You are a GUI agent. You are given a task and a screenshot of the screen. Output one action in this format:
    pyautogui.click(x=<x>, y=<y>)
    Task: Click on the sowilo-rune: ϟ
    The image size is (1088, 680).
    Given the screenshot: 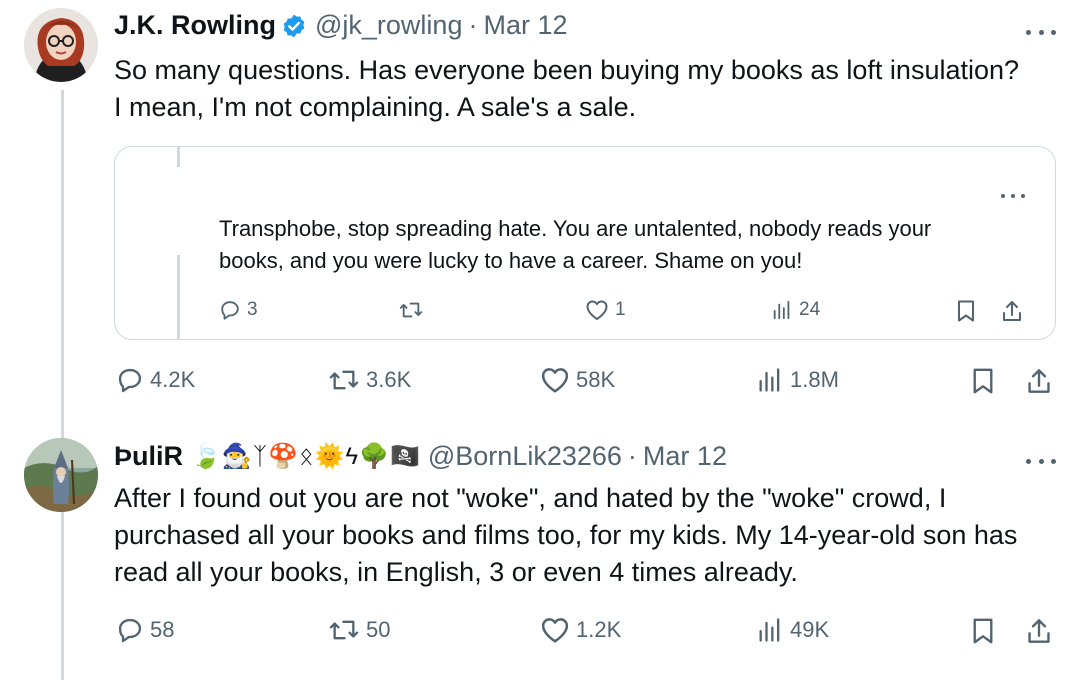 What is the action you would take?
    pyautogui.click(x=352, y=456)
    